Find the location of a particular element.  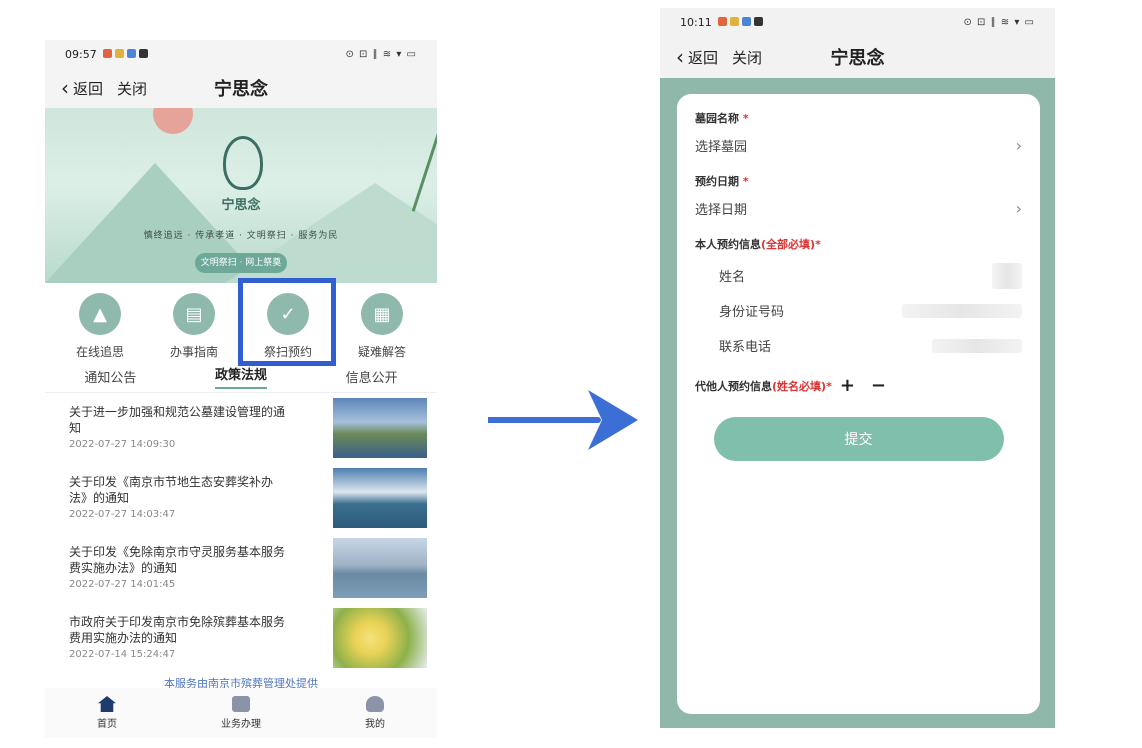

proxy-hint: (姓名必填) is located at coordinates (799, 386).